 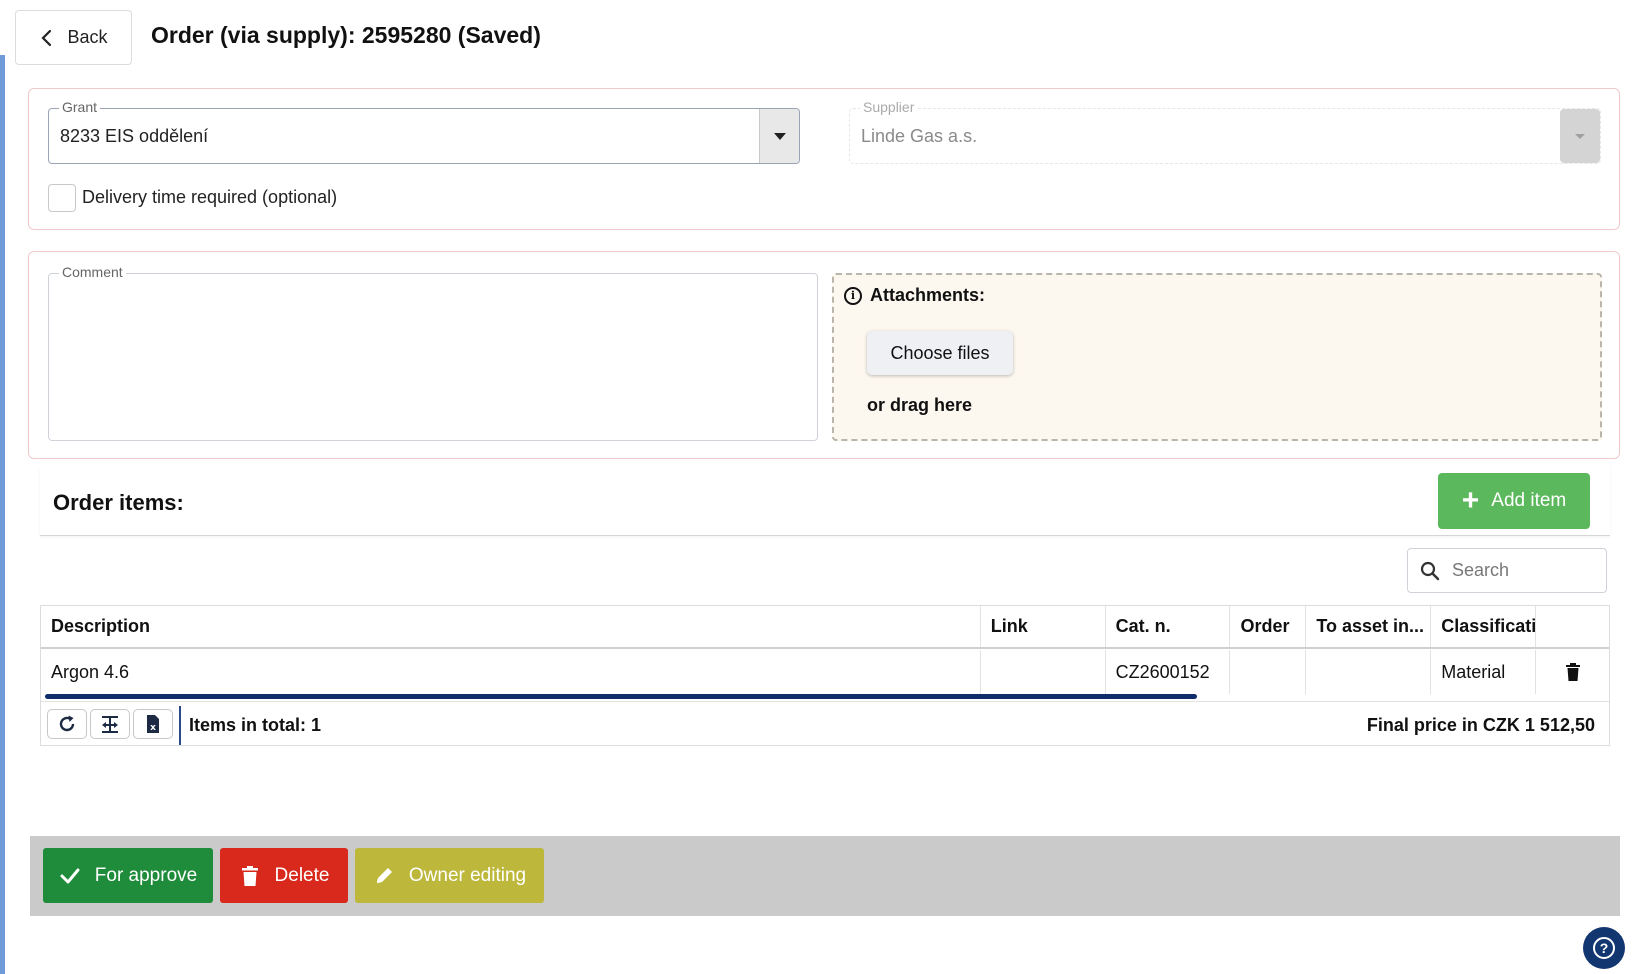 What do you see at coordinates (1572, 626) in the screenshot?
I see `column-header-actions` at bounding box center [1572, 626].